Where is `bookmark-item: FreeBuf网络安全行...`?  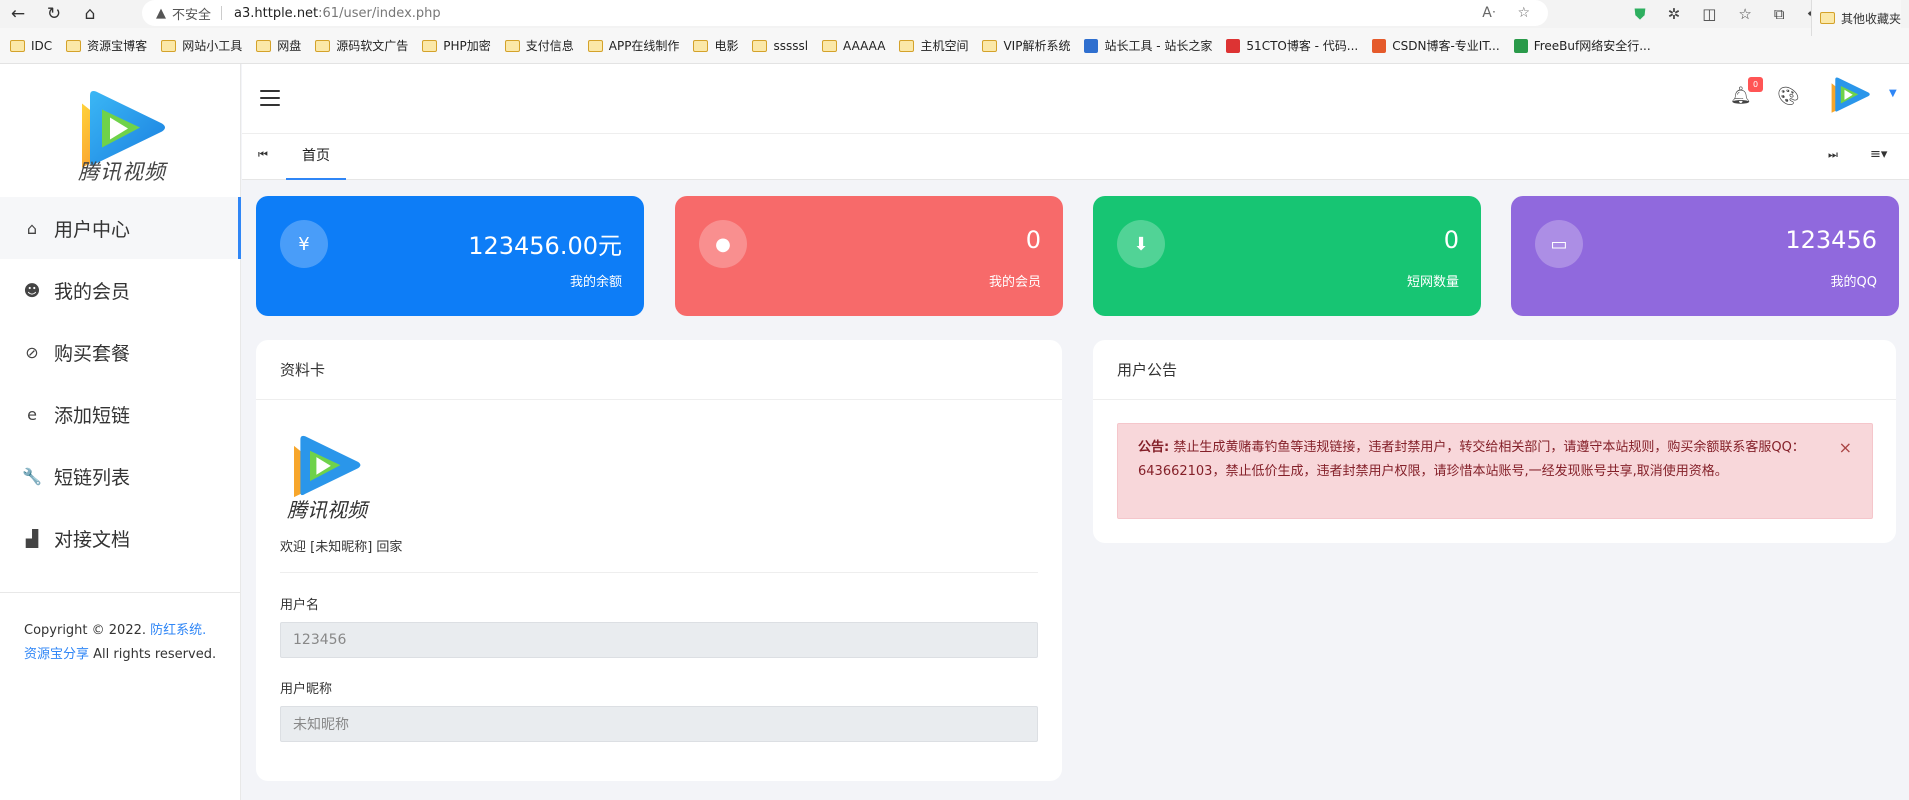 bookmark-item: FreeBuf网络安全行... is located at coordinates (1582, 45).